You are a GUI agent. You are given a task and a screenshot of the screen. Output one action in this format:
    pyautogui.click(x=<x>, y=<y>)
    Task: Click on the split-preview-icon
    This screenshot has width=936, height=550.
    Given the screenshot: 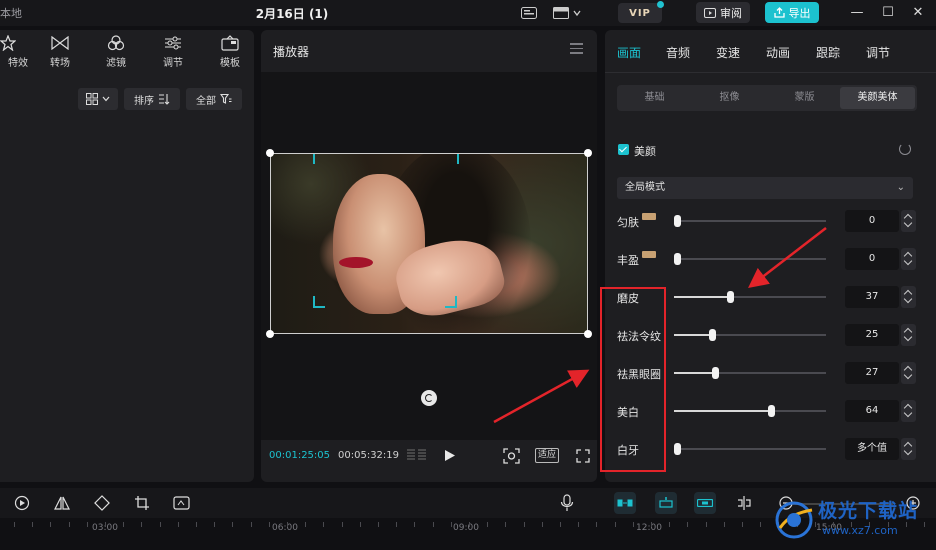 What is the action you would take?
    pyautogui.click(x=744, y=503)
    